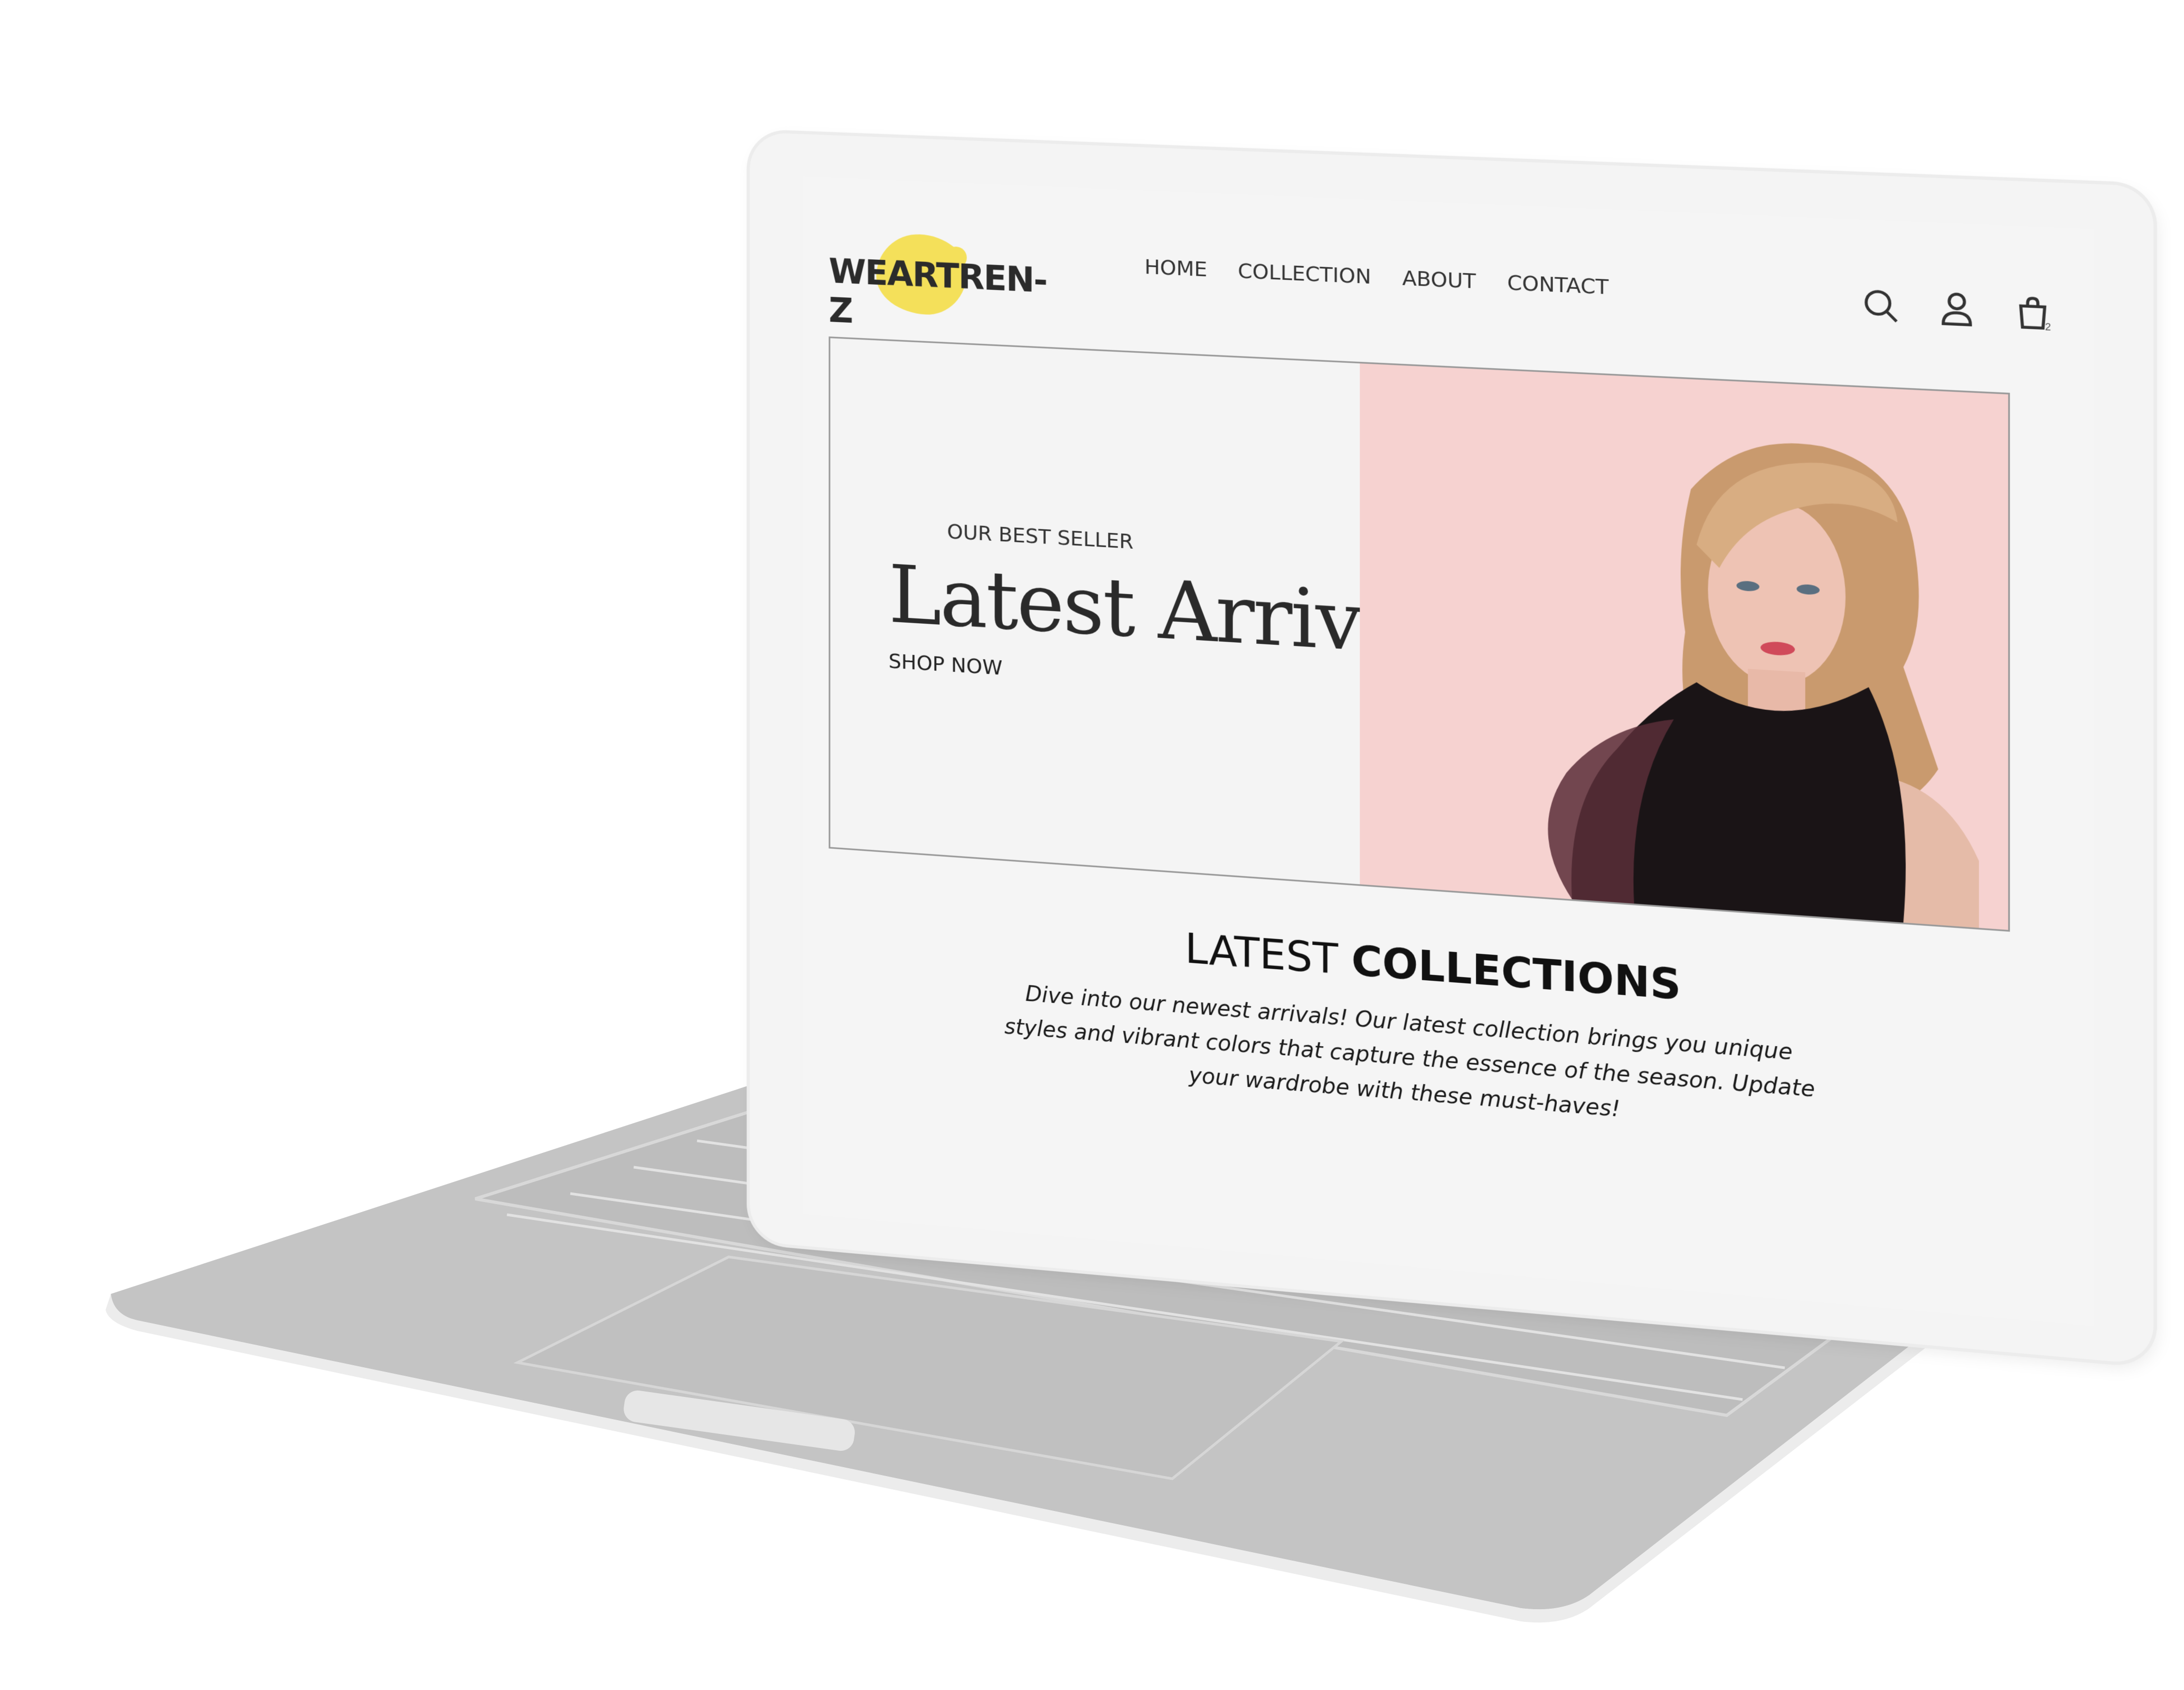  Describe the element at coordinates (946, 664) in the screenshot. I see `shop-now-link: SHOP NOW` at that location.